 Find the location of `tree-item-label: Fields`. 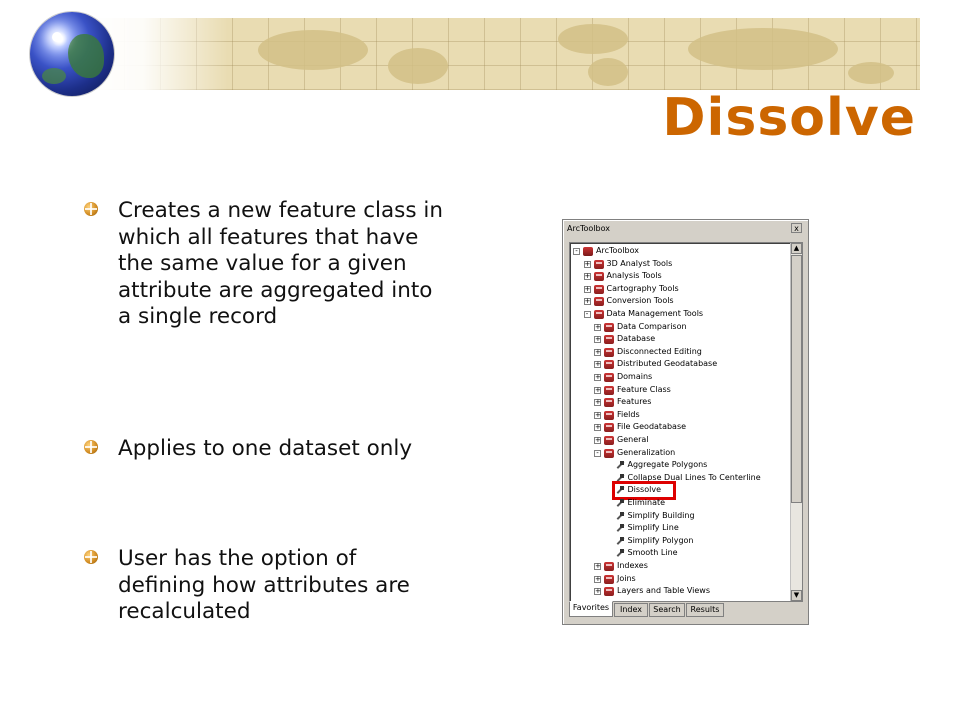

tree-item-label: Fields is located at coordinates (628, 414).